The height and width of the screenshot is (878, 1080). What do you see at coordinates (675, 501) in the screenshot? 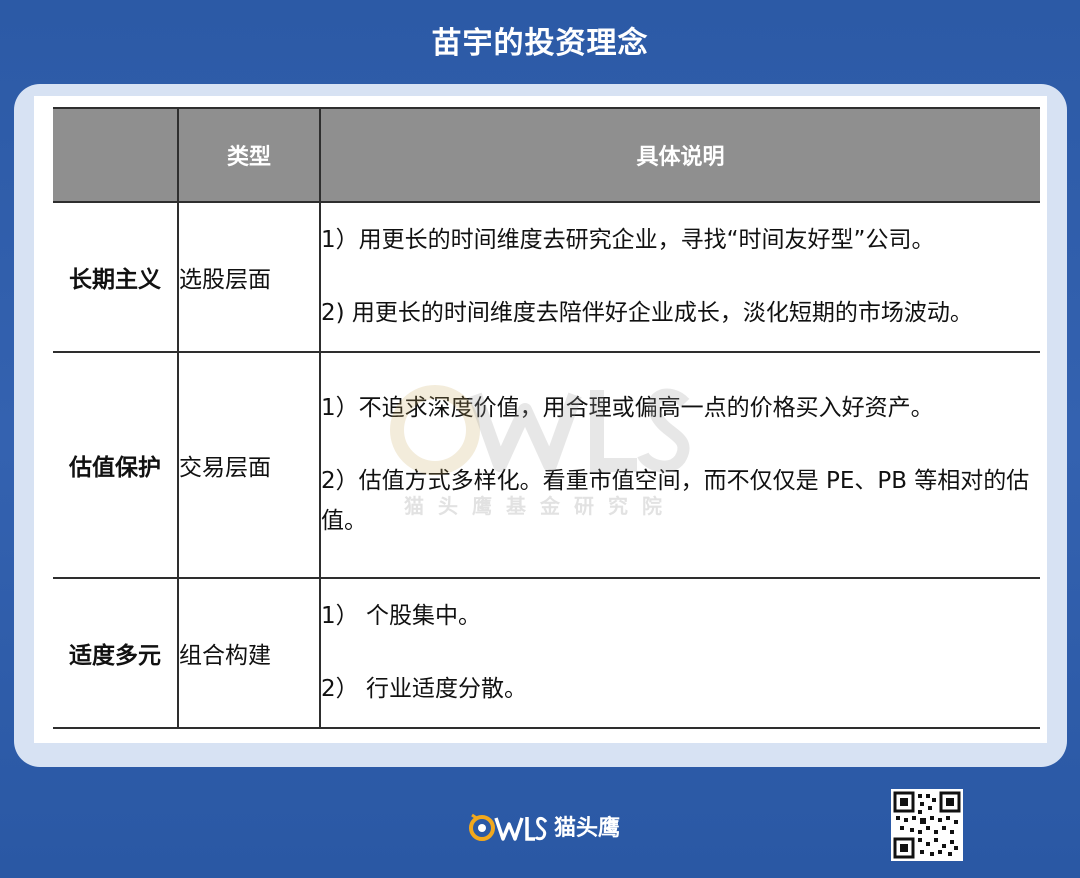
I see `description-point: 2）估值方式多样化。看重市值空间，而不仅仅是 PE、PB 等相对的估值。` at bounding box center [675, 501].